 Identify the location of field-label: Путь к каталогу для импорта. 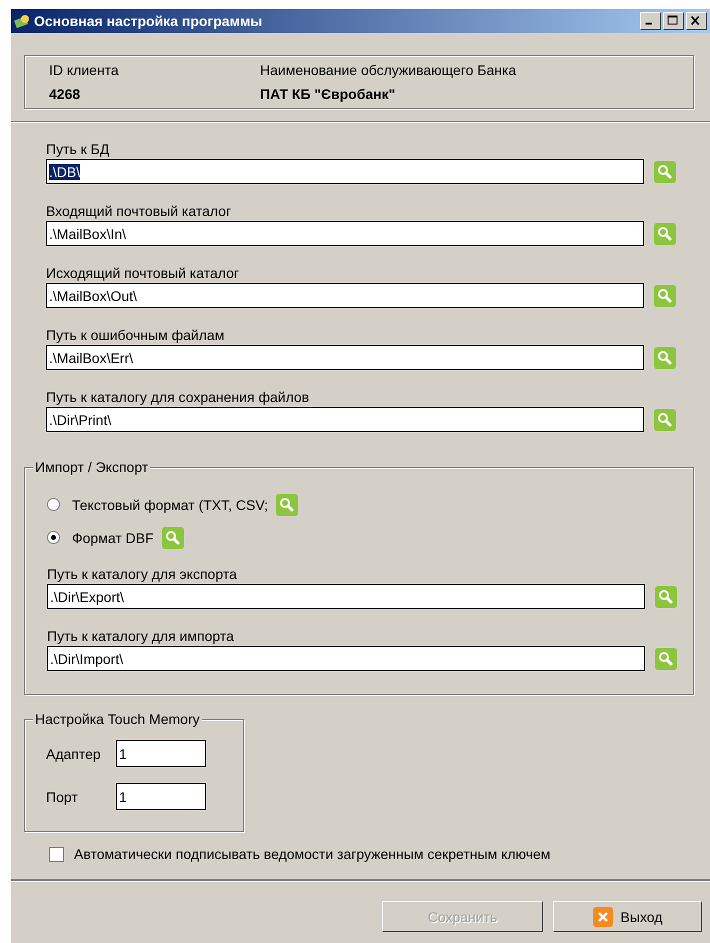
(141, 636).